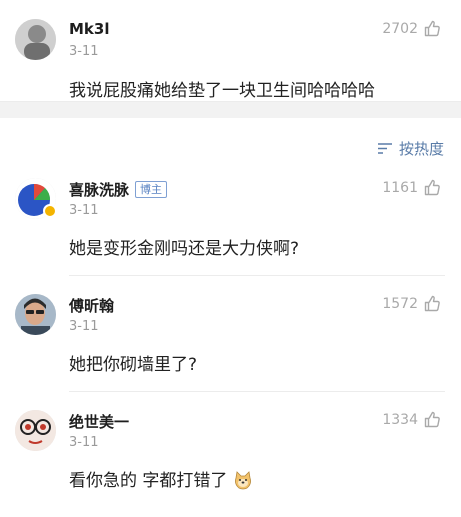 This screenshot has height=517, width=461. What do you see at coordinates (148, 481) in the screenshot?
I see `comment-text-content: 看你急的 字都打错了` at bounding box center [148, 481].